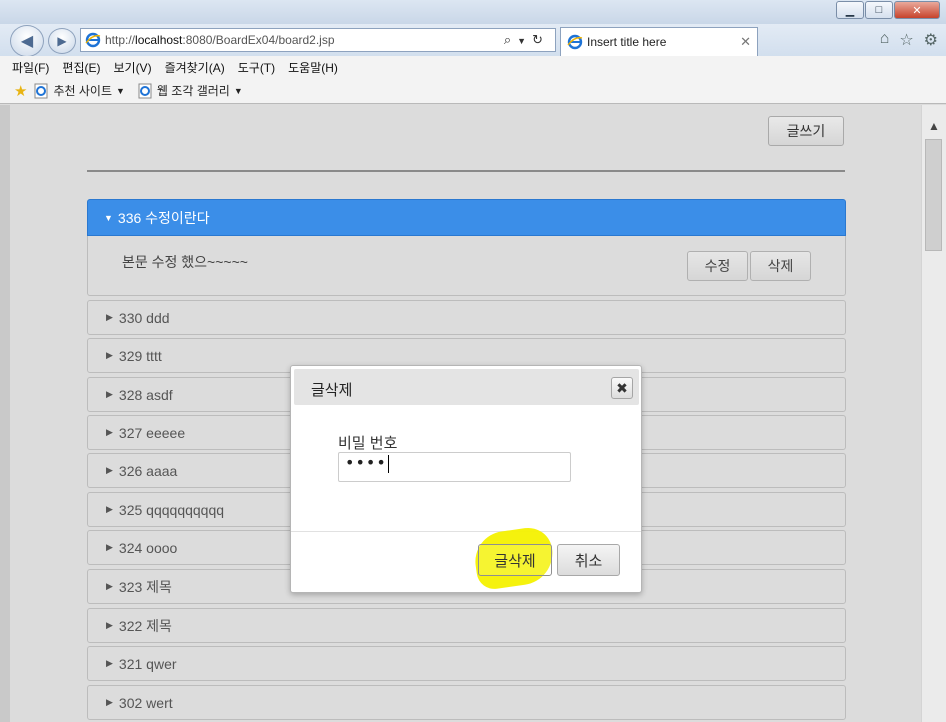 This screenshot has width=946, height=722. What do you see at coordinates (466, 317) in the screenshot?
I see `list-item: ▶ 330 ddd` at bounding box center [466, 317].